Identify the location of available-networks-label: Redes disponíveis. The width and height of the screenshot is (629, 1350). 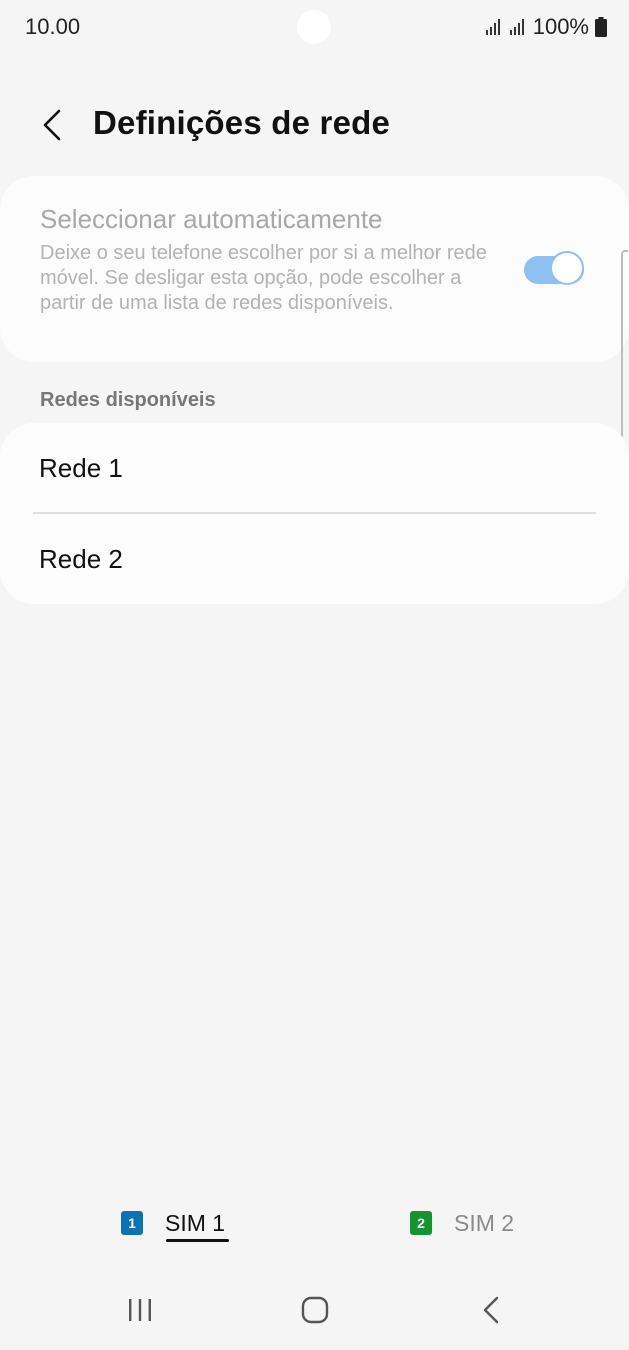
(128, 400).